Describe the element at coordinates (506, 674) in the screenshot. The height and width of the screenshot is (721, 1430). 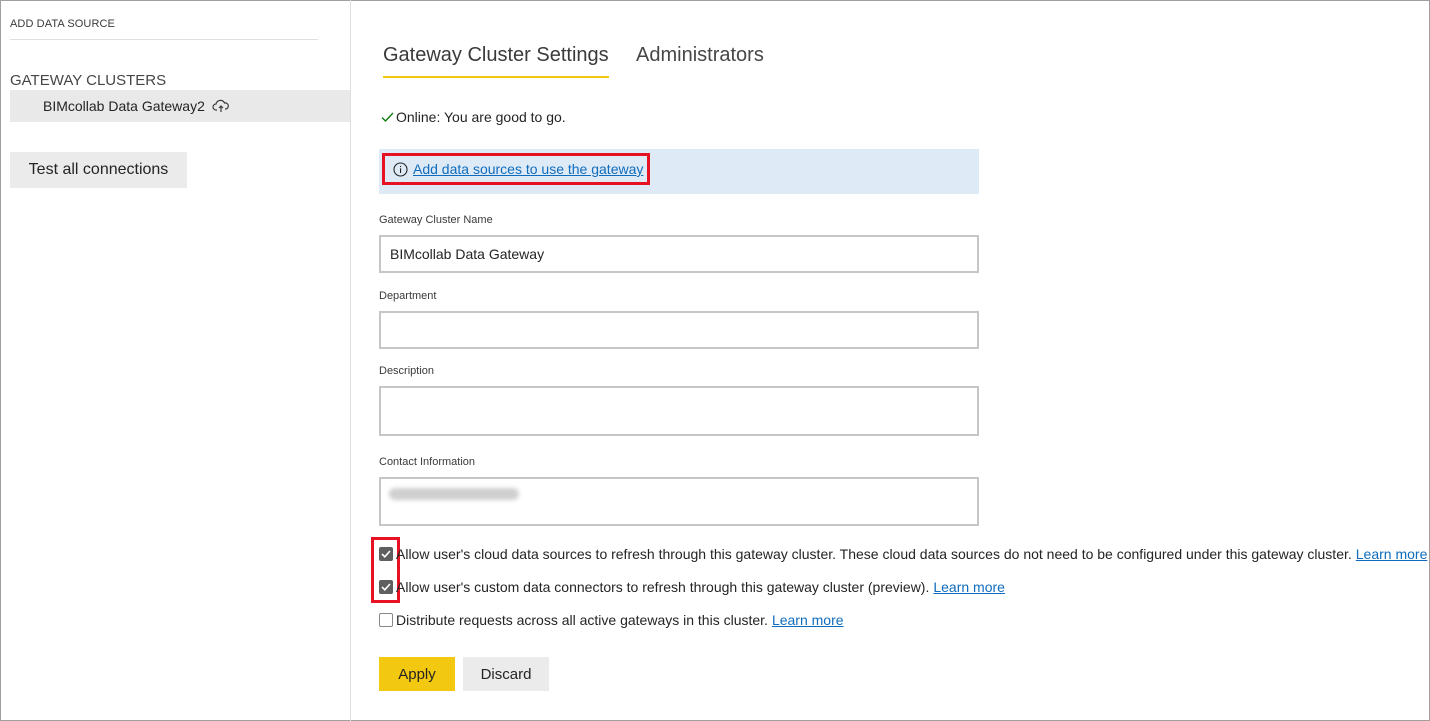
I see `discard-button: Discard` at that location.